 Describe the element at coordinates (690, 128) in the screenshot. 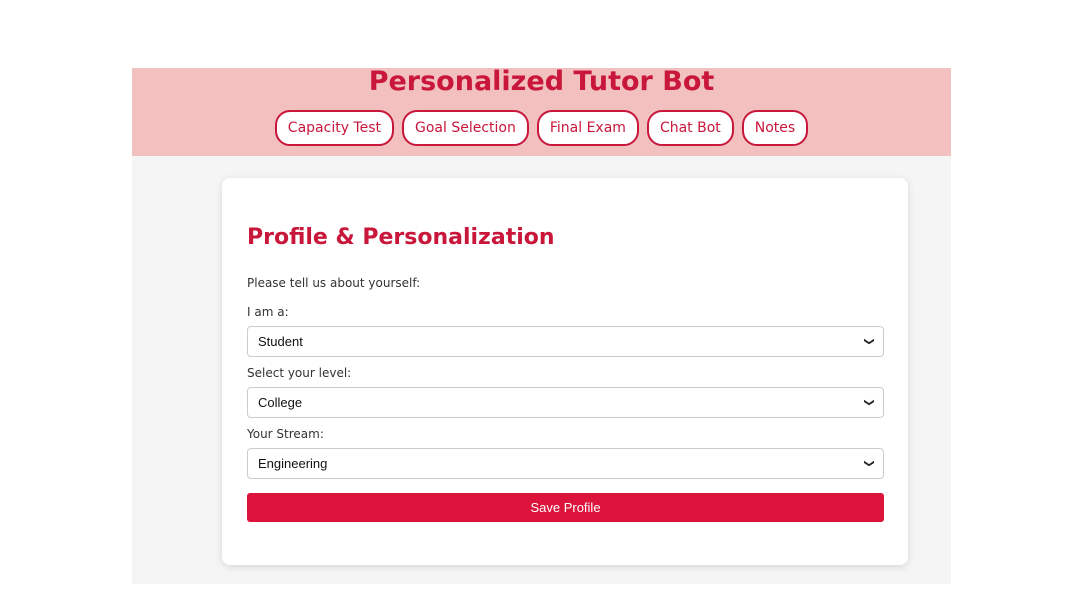

I see `nav-chat-bot-button: Chat Bot` at that location.